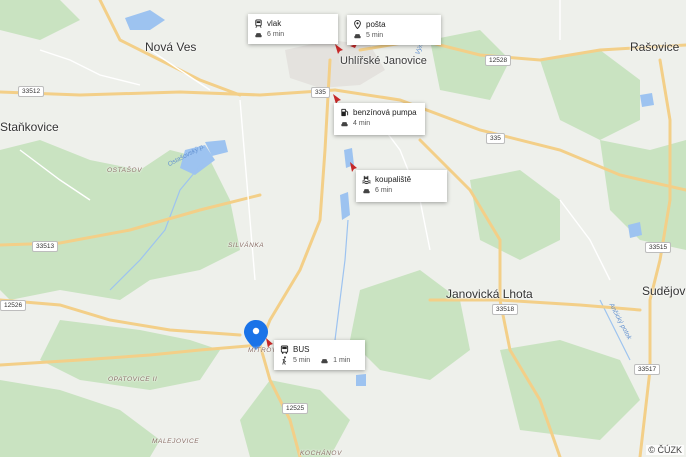 The image size is (686, 457). What do you see at coordinates (342, 360) in the screenshot?
I see `poi-time: 1 min` at bounding box center [342, 360].